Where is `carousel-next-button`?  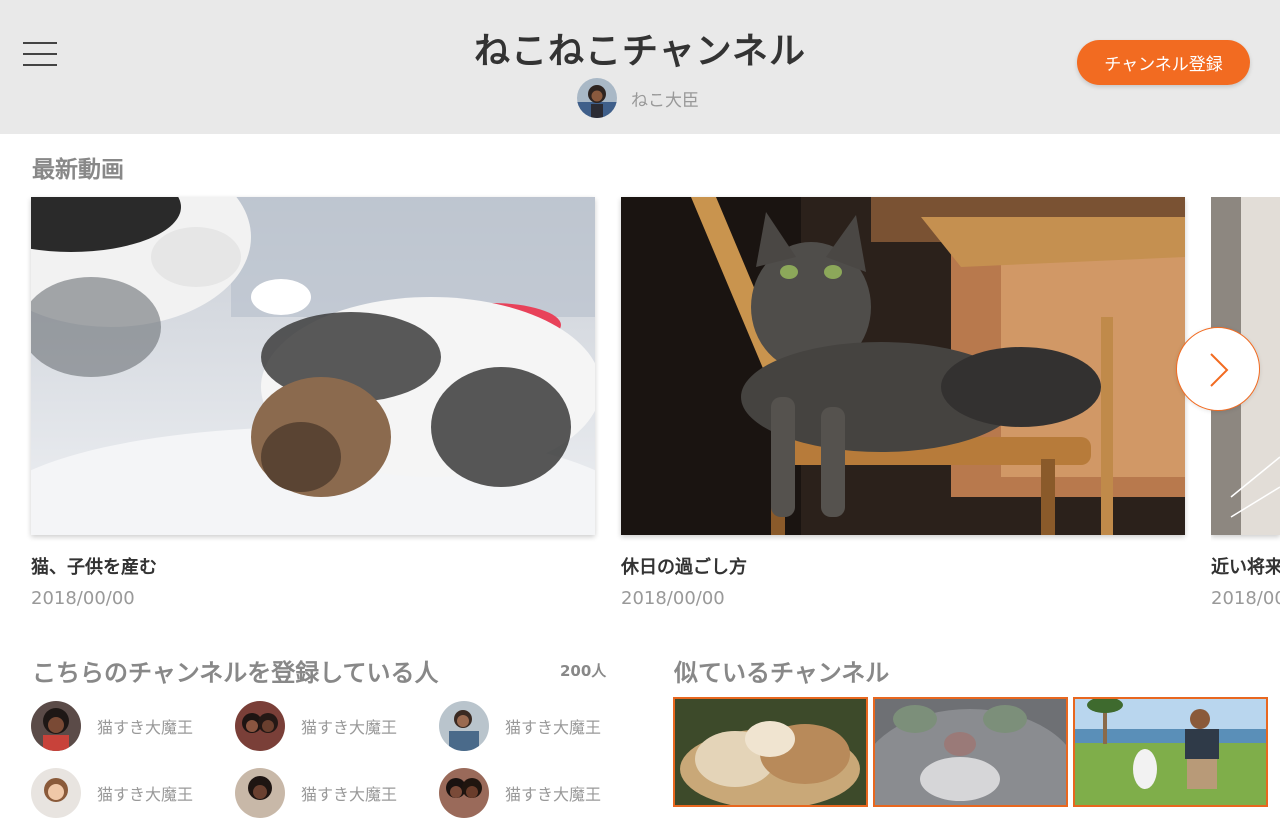
carousel-next-button is located at coordinates (1218, 369).